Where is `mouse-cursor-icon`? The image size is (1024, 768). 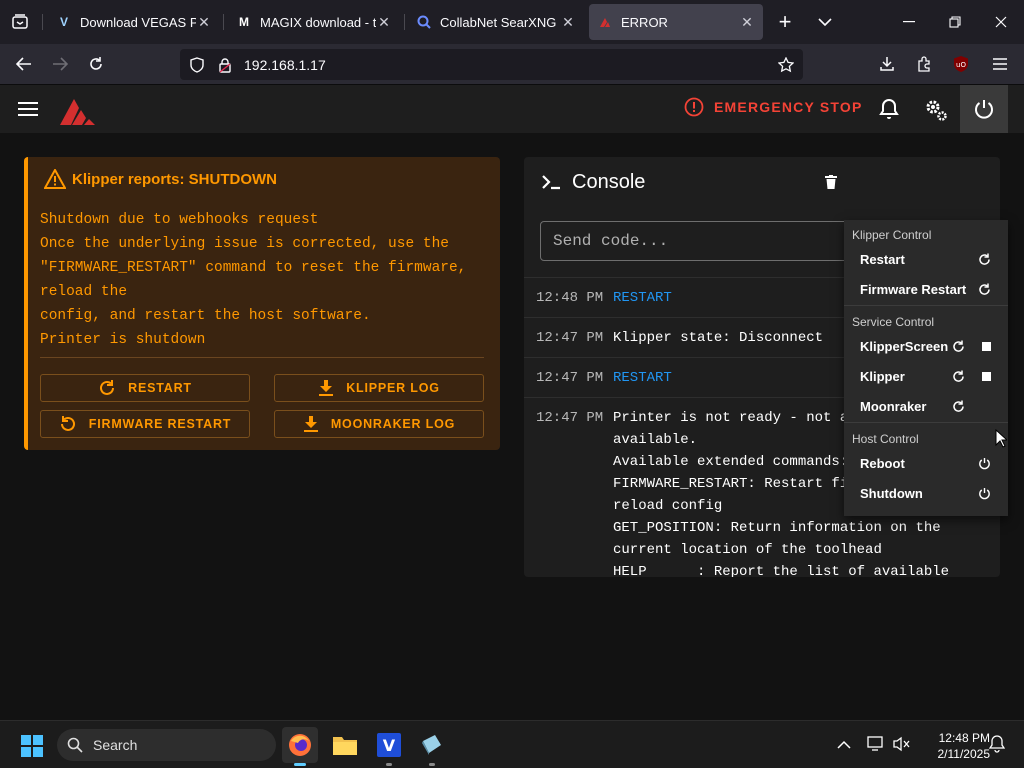
mouse-cursor-icon is located at coordinates (1001, 438).